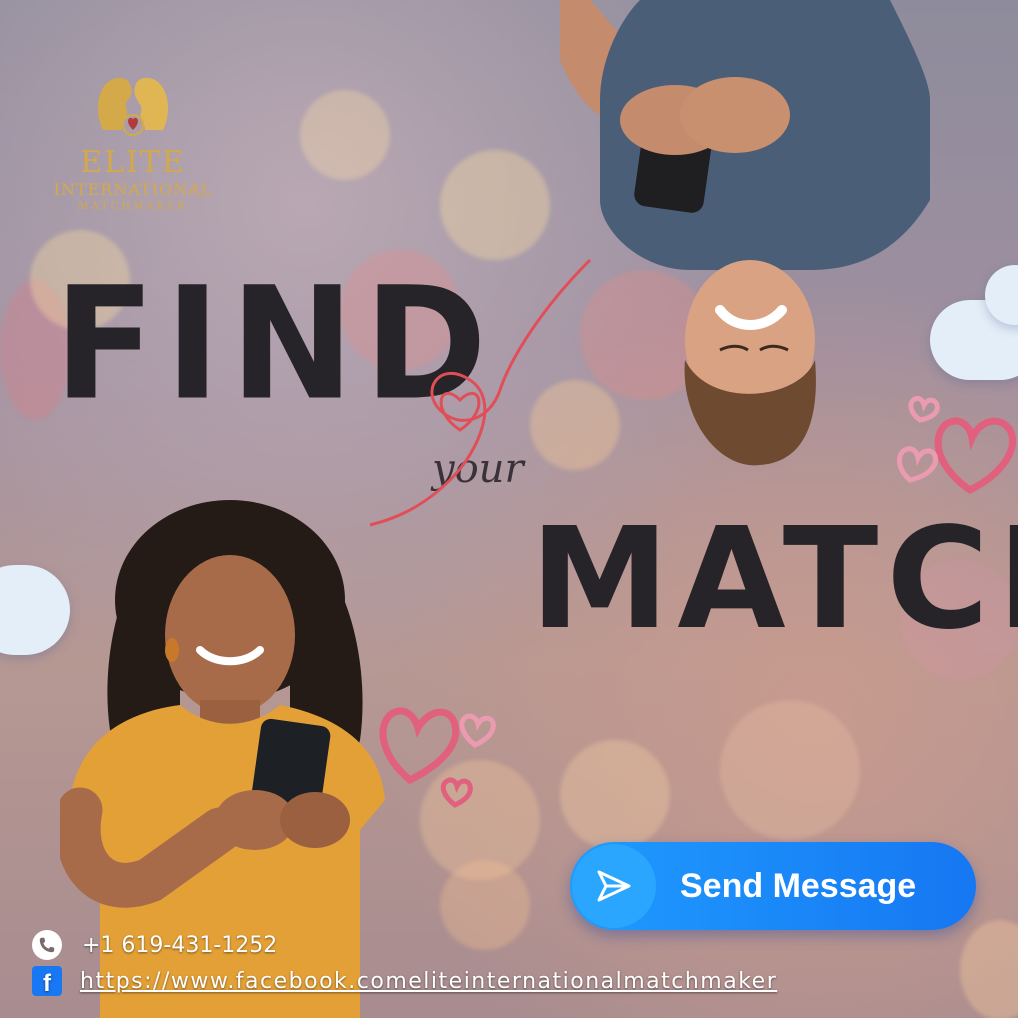 The height and width of the screenshot is (1018, 1018). Describe the element at coordinates (133, 206) in the screenshot. I see `logo-tagline: MATCHMAKER` at that location.